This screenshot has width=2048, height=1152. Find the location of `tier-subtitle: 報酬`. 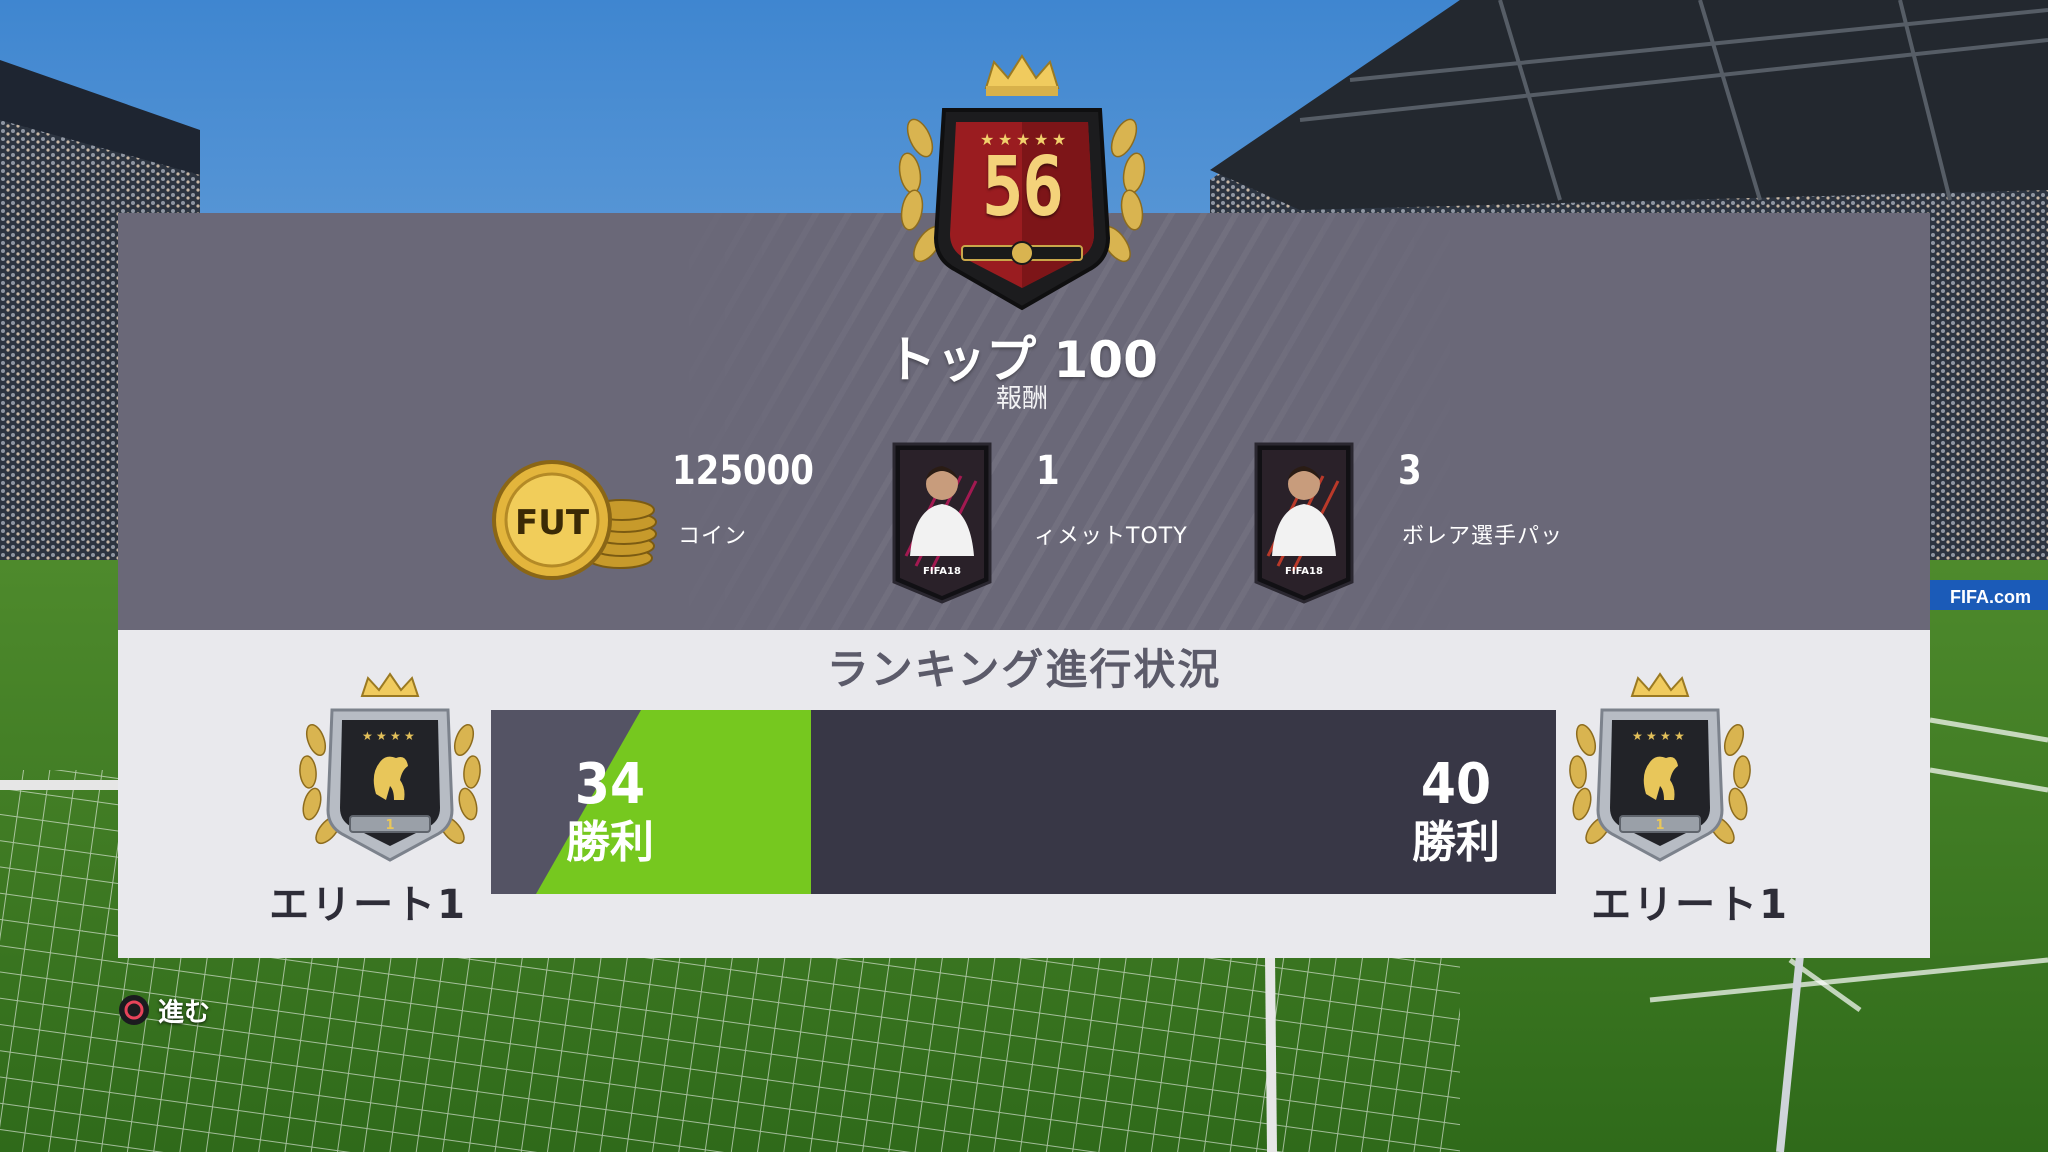

tier-subtitle: 報酬 is located at coordinates (1021, 399).